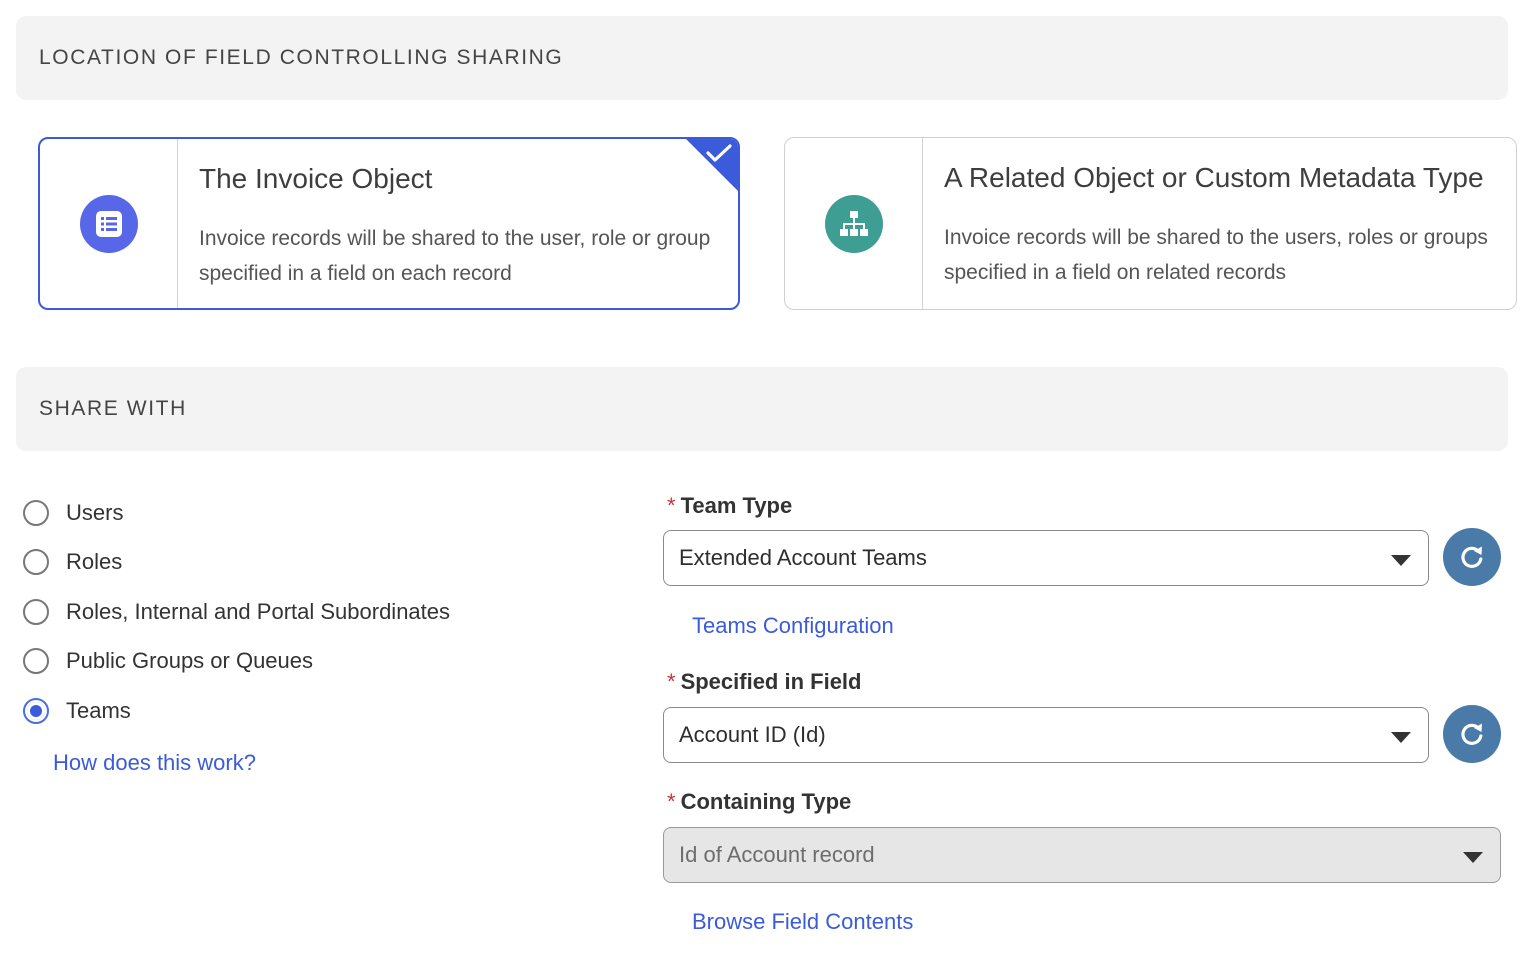 The image size is (1534, 960). Describe the element at coordinates (258, 611) in the screenshot. I see `radio-label: Roles, Internal and Portal Subordinates` at that location.